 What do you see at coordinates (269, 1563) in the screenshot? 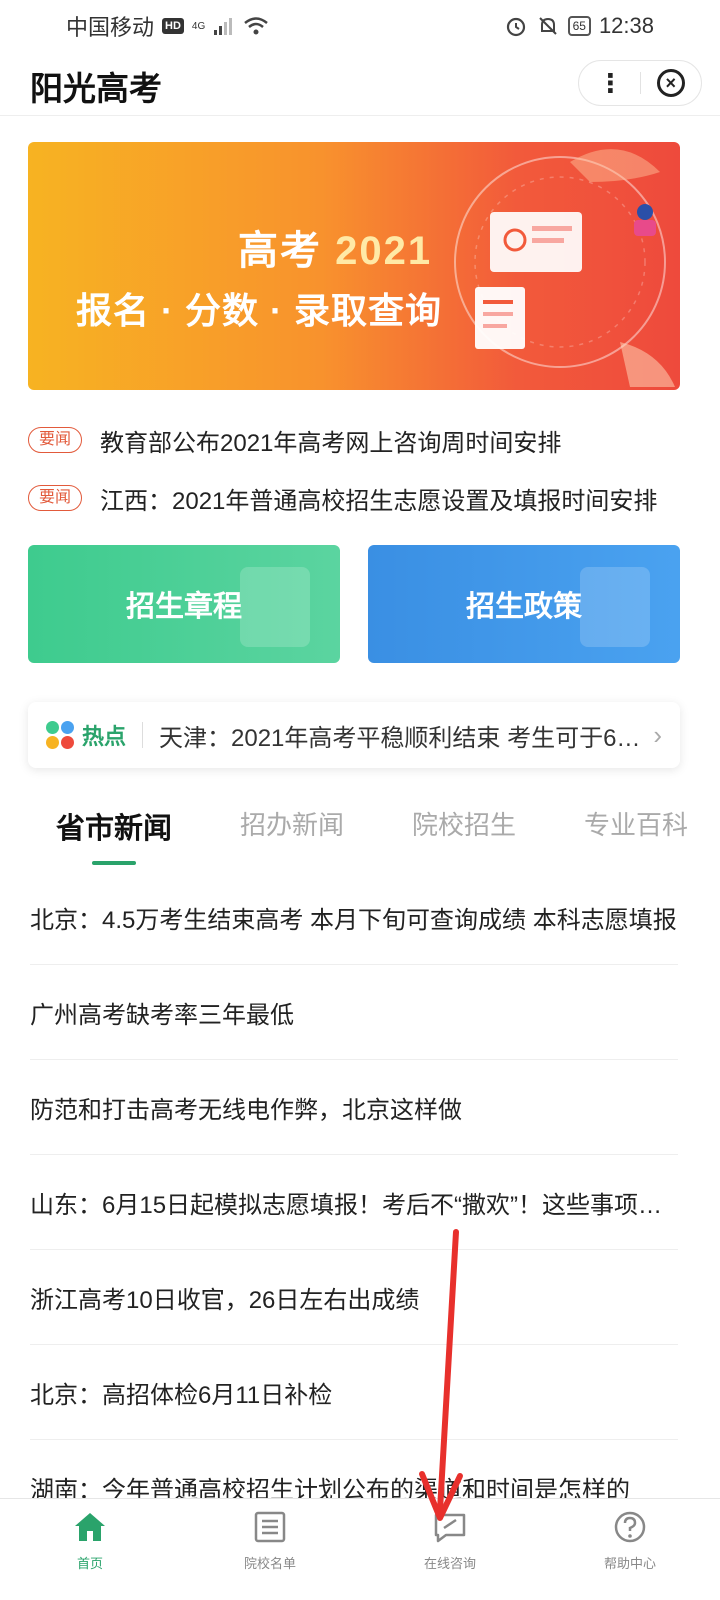
I see `tabbar-label: 院校名单` at bounding box center [269, 1563].